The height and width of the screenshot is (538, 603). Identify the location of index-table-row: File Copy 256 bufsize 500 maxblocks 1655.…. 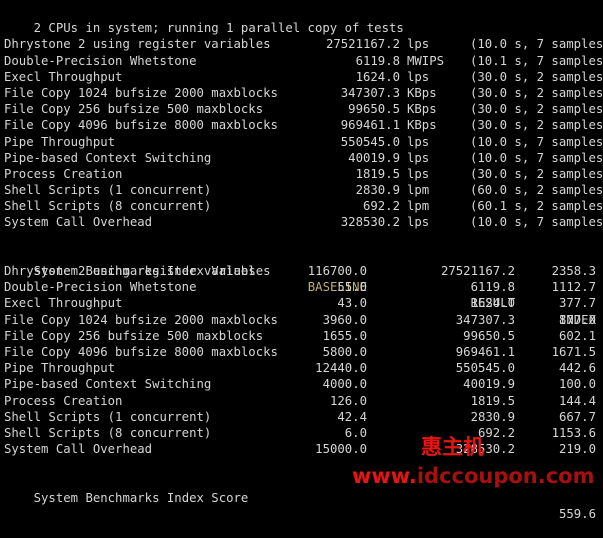
(301, 336).